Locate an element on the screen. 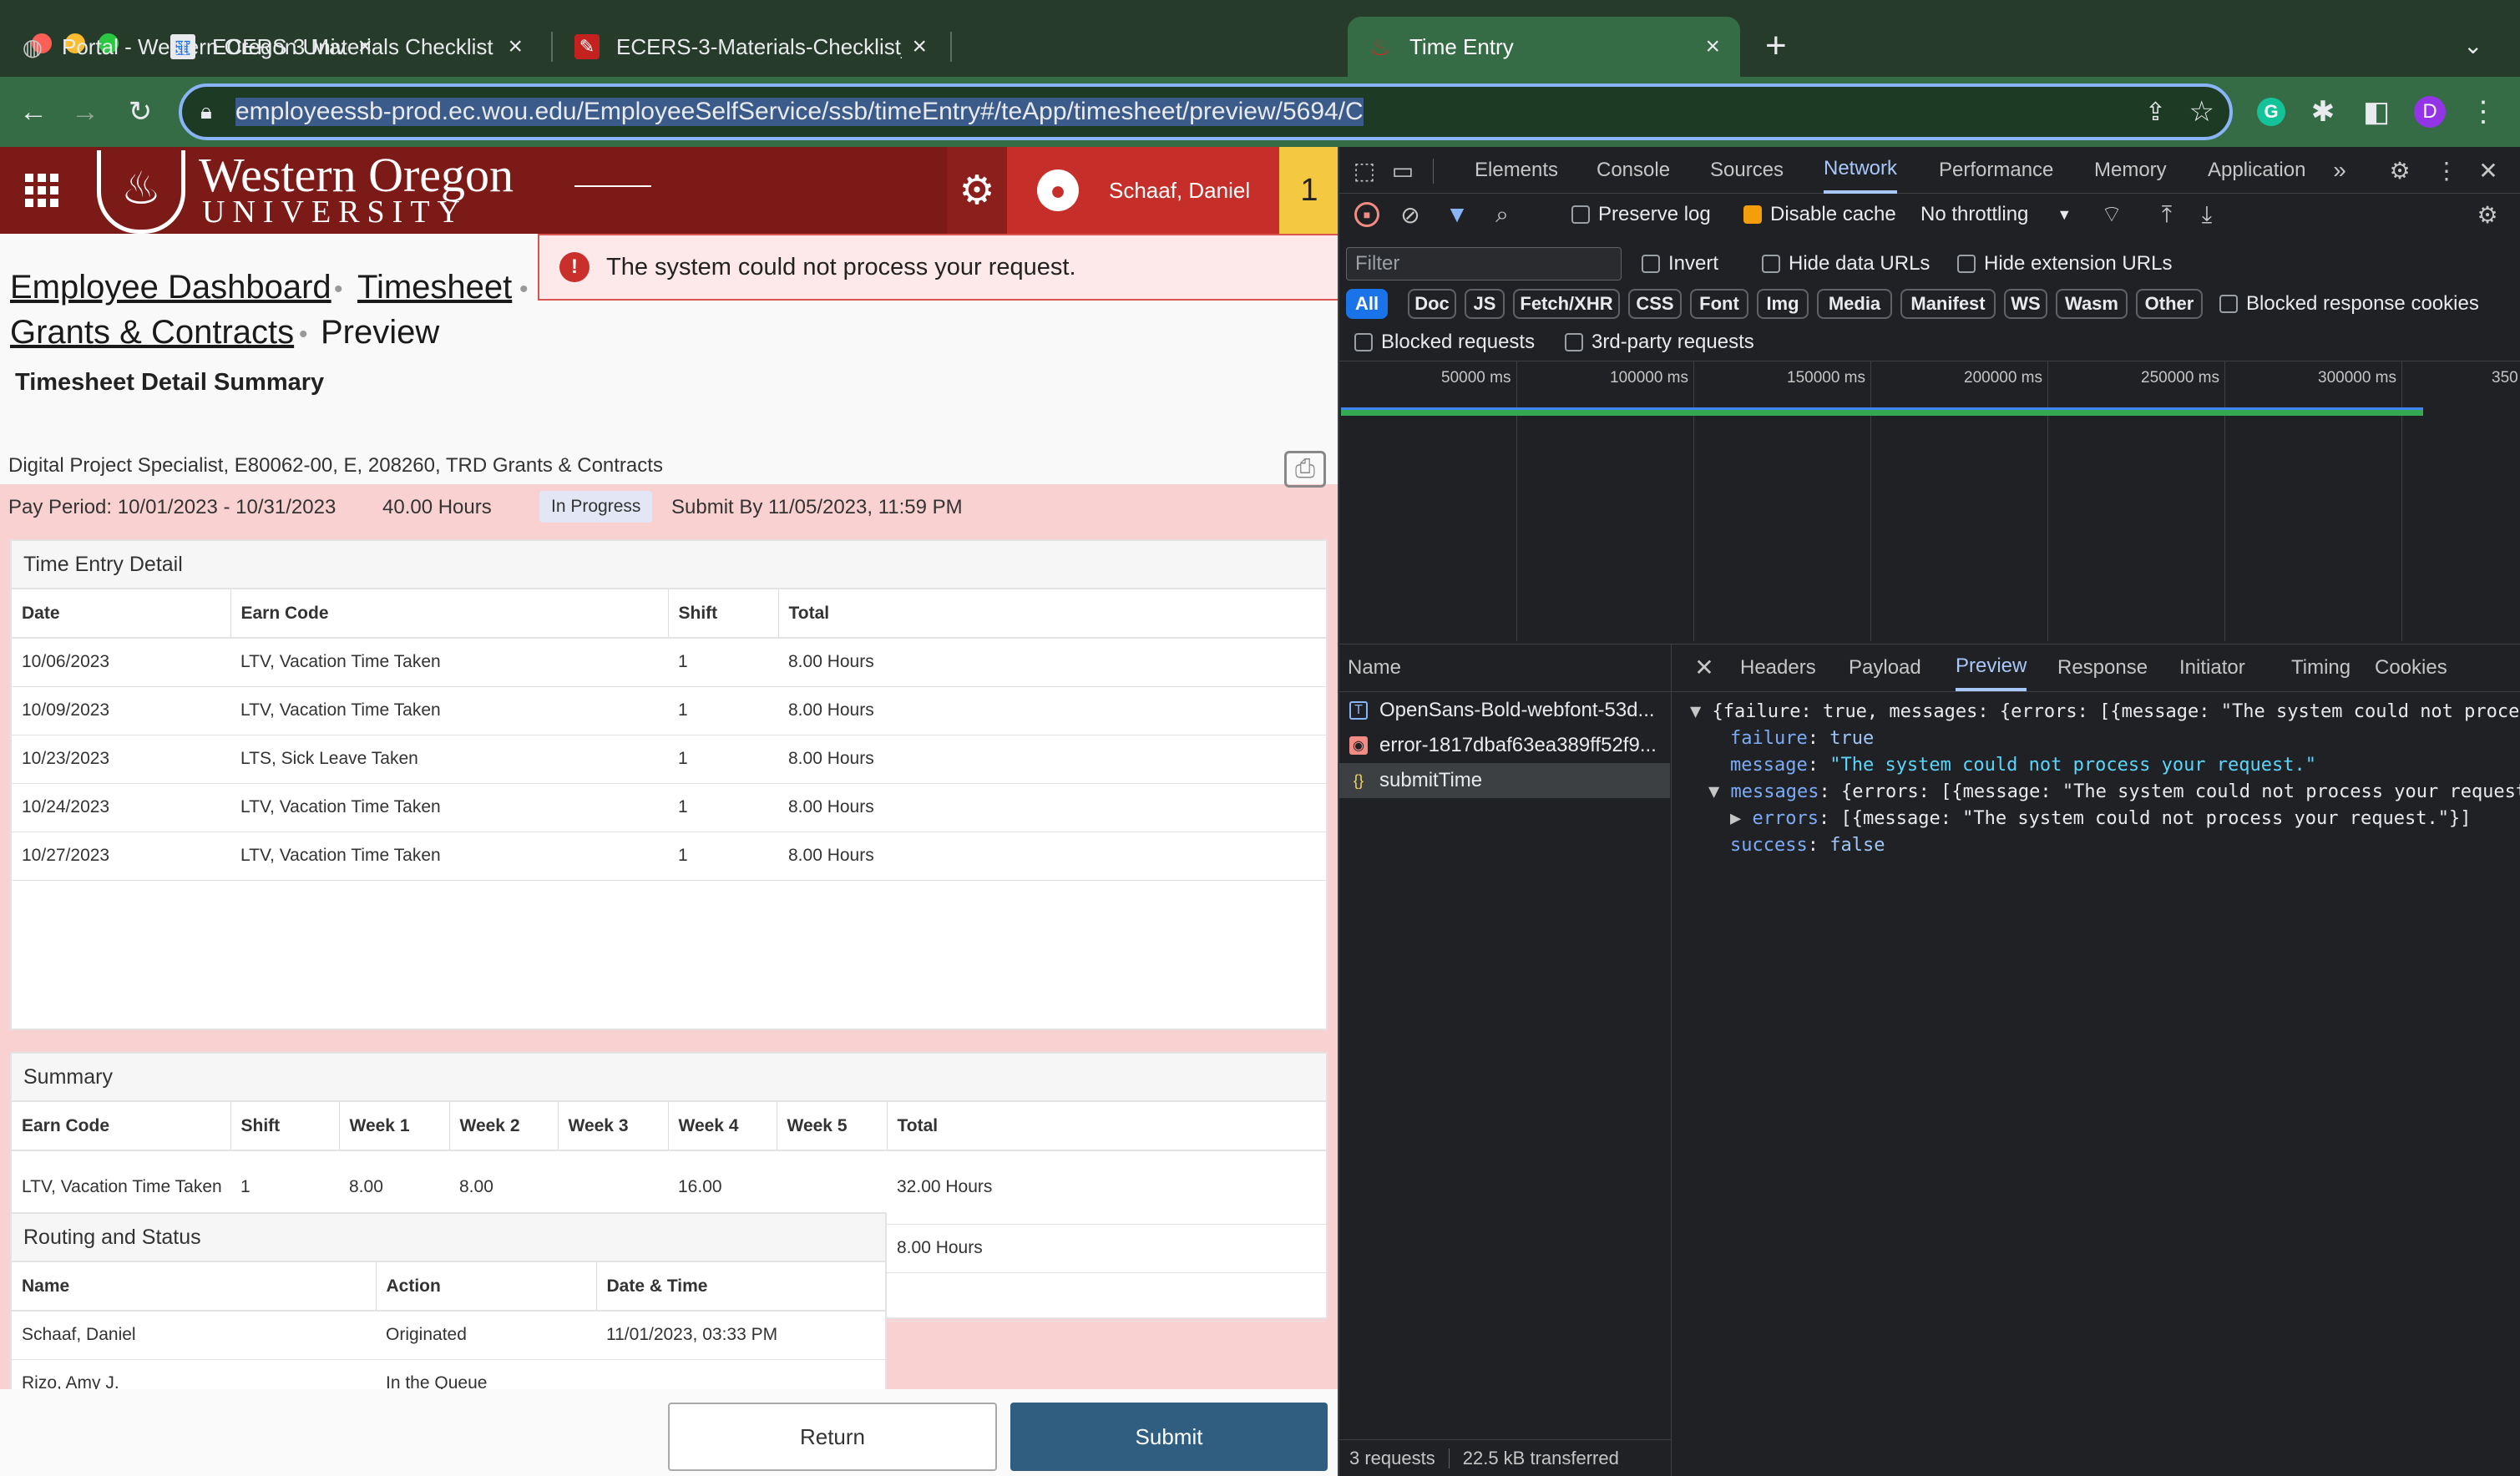  bookmark-star-icon: ☆ is located at coordinates (2201, 112).